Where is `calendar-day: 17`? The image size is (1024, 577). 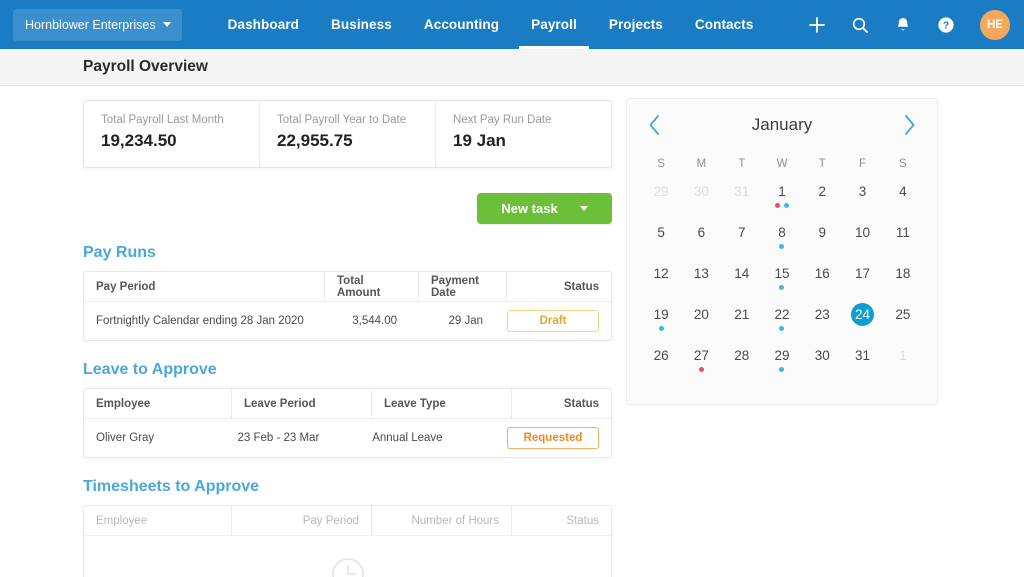 calendar-day: 17 is located at coordinates (862, 279).